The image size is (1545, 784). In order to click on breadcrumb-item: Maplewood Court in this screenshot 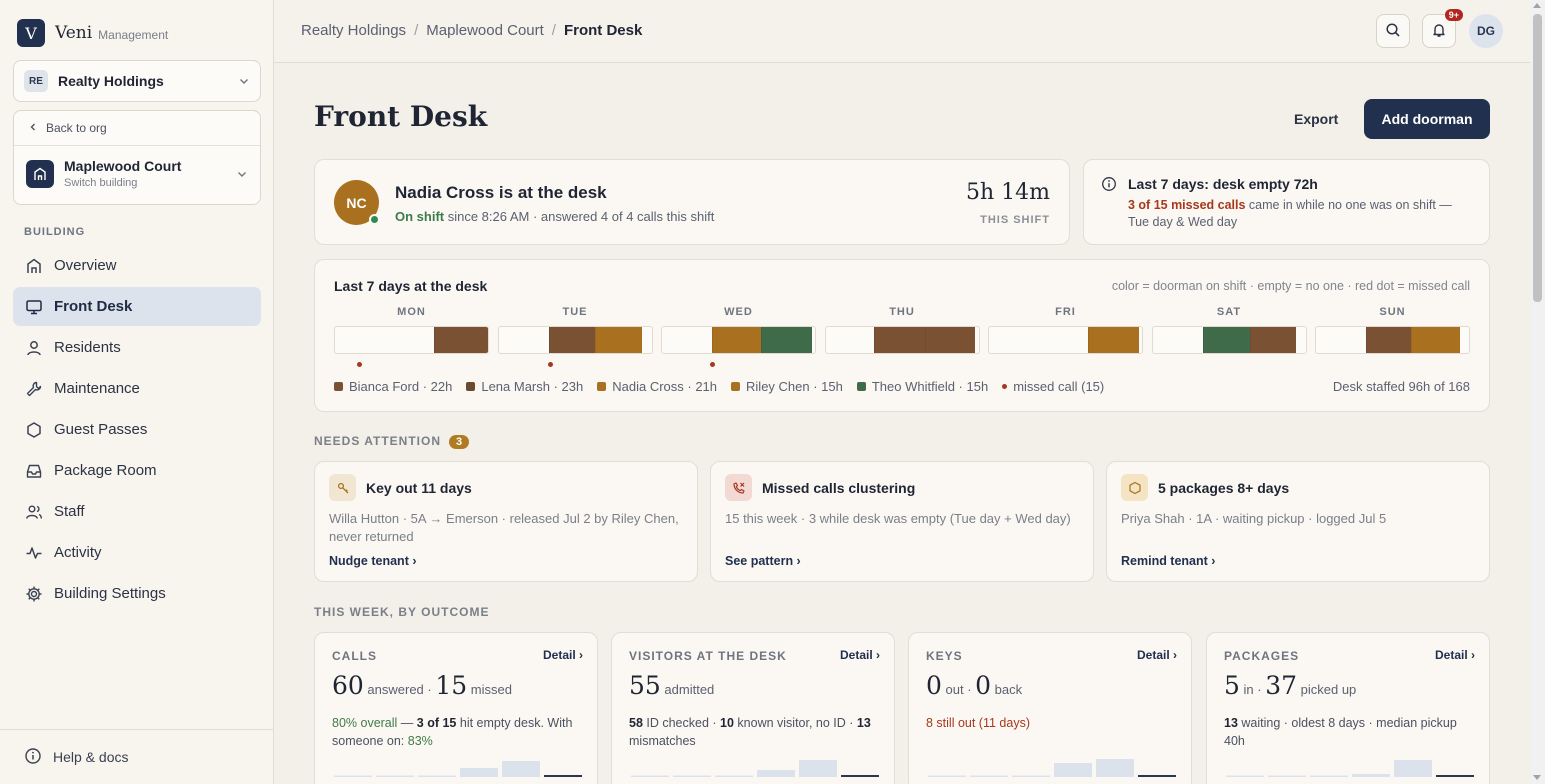, I will do `click(485, 30)`.